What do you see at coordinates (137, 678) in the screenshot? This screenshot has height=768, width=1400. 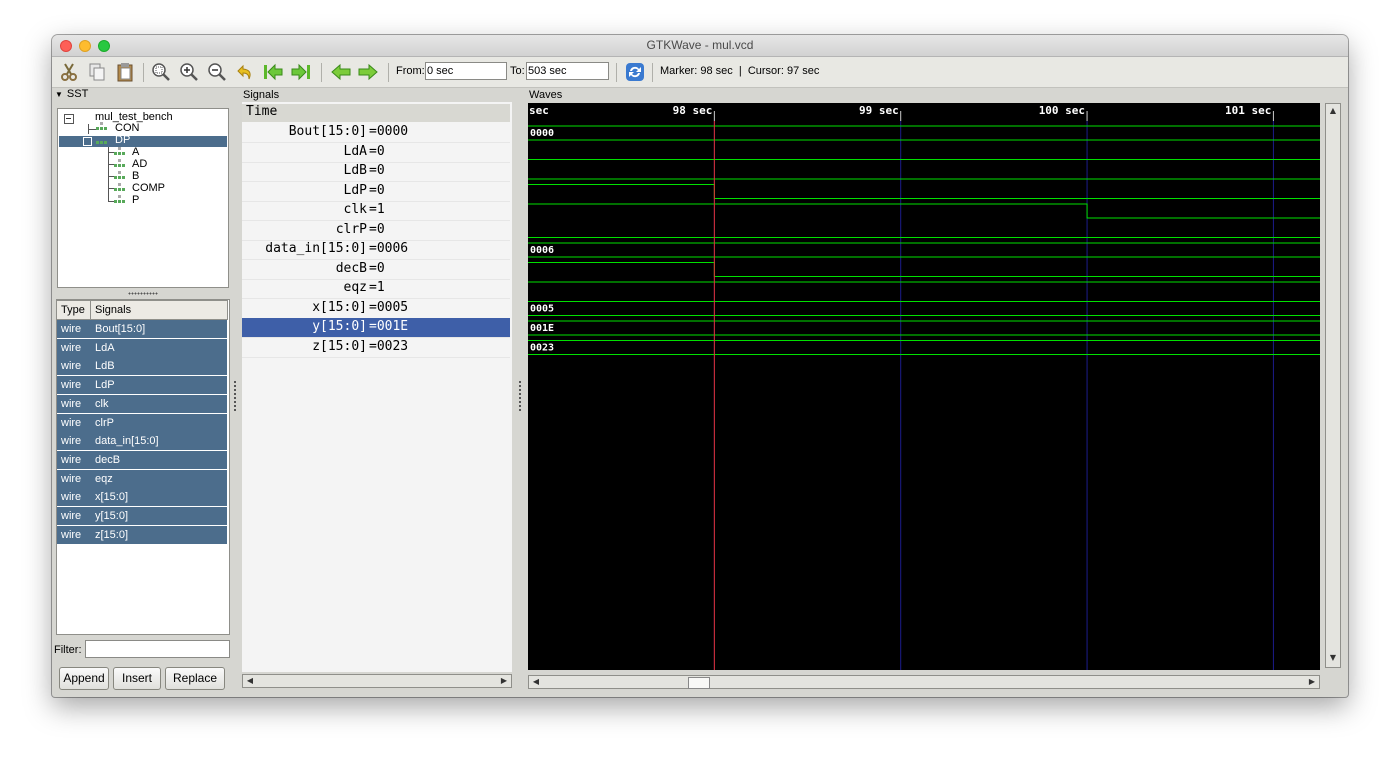 I see `insert-button: Insert` at bounding box center [137, 678].